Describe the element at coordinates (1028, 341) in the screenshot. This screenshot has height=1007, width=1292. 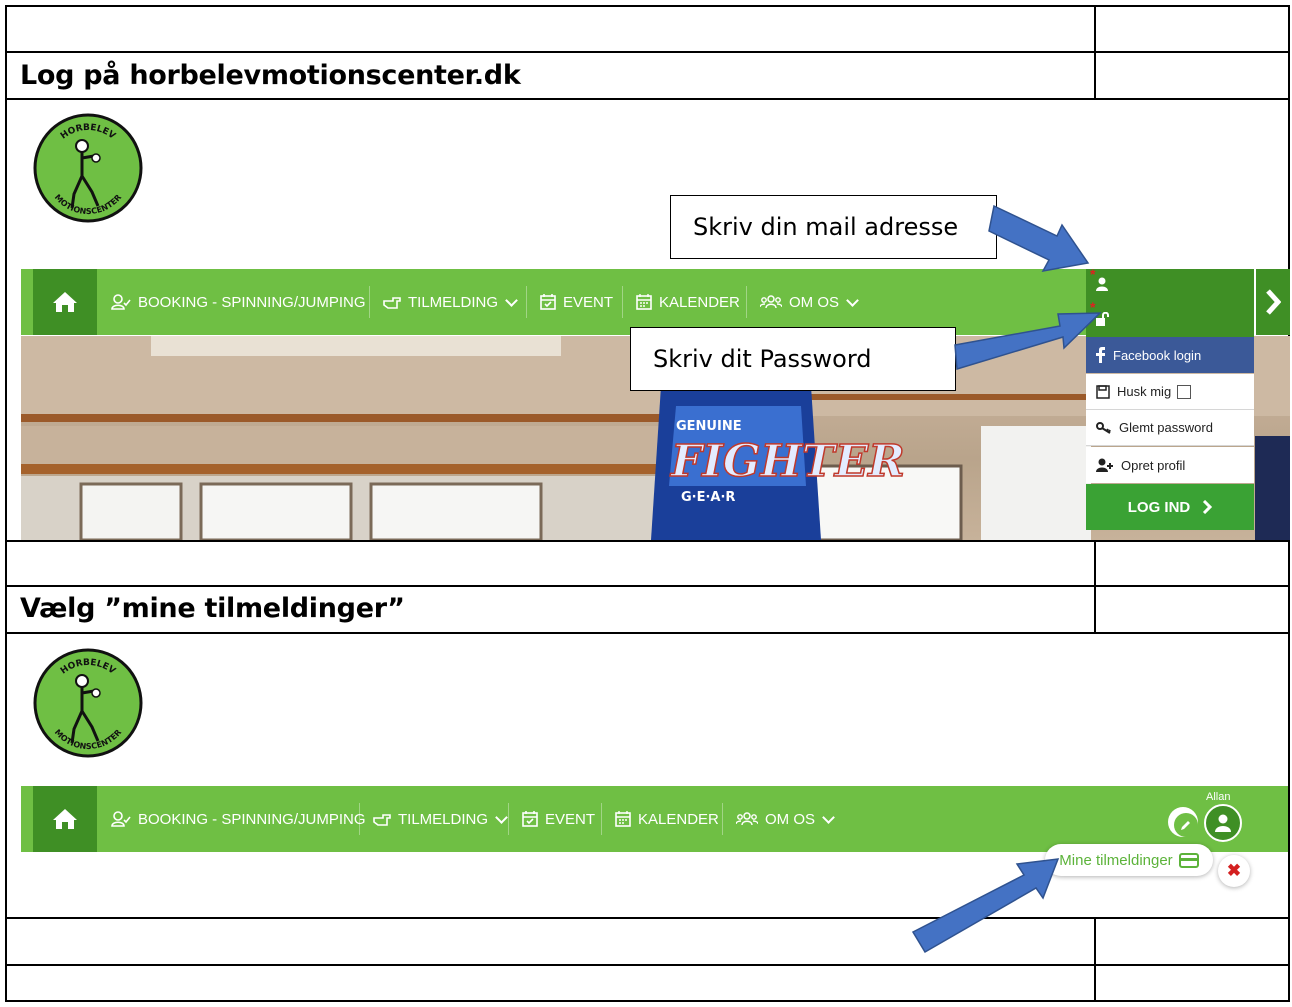
I see `arrow-to-password` at that location.